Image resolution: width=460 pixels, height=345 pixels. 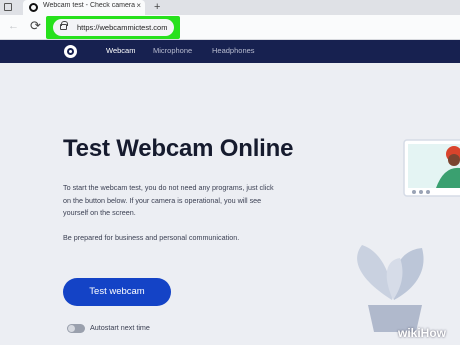 I want to click on browser-tab-bar: Webcam test - Check camera on × +, so click(x=230, y=7).